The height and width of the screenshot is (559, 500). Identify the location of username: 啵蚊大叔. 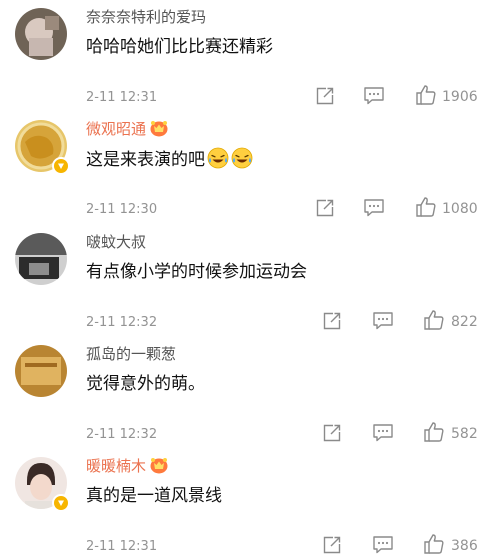
(116, 242).